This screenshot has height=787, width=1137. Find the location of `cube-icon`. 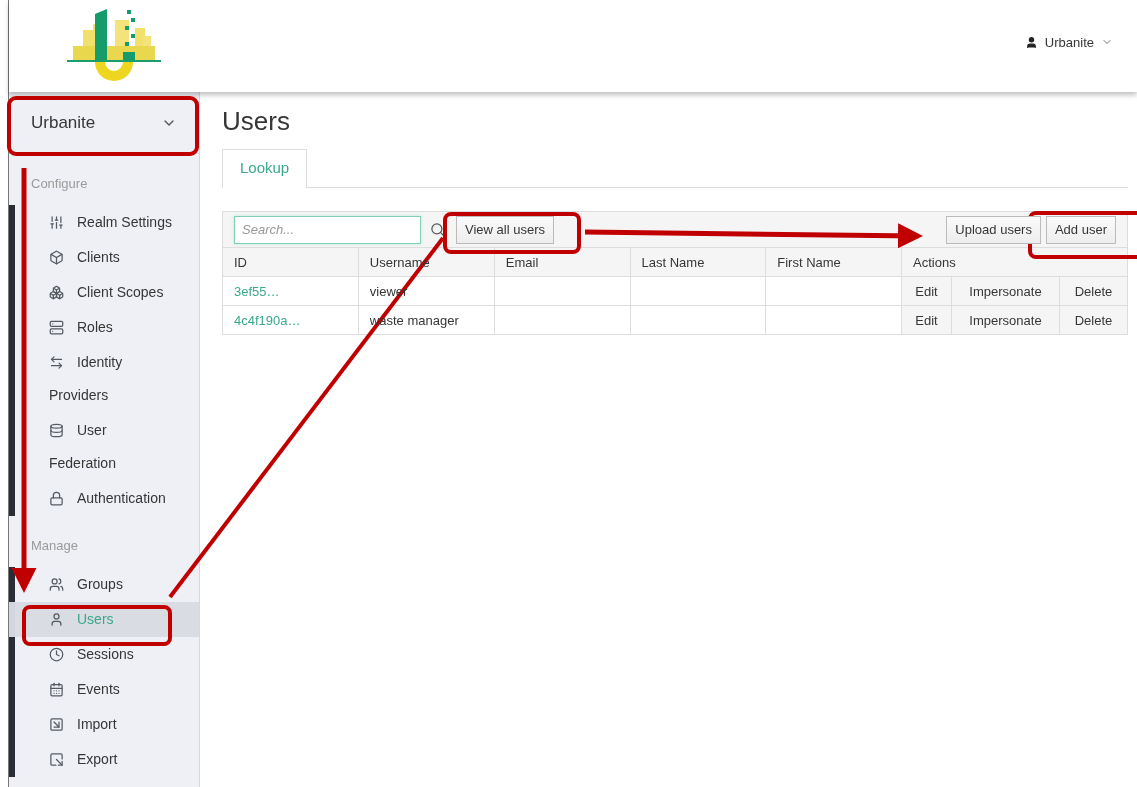

cube-icon is located at coordinates (56, 257).